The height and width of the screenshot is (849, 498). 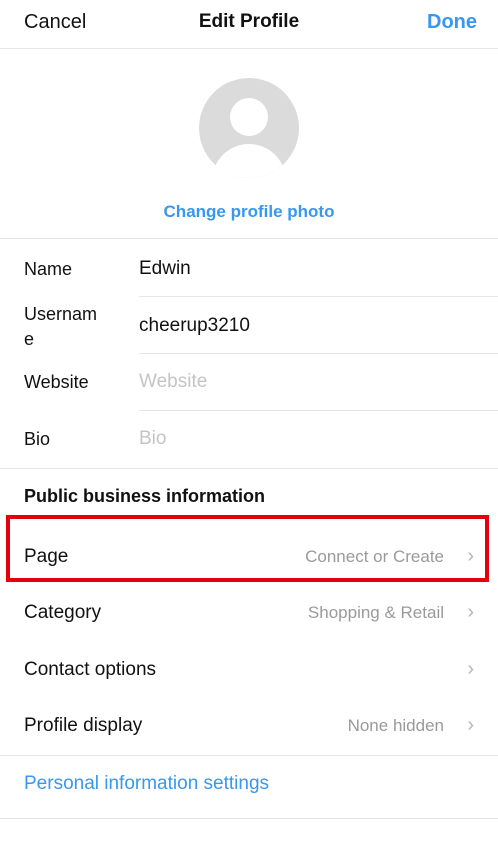 What do you see at coordinates (61, 314) in the screenshot?
I see `username-label-line1: Usernam` at bounding box center [61, 314].